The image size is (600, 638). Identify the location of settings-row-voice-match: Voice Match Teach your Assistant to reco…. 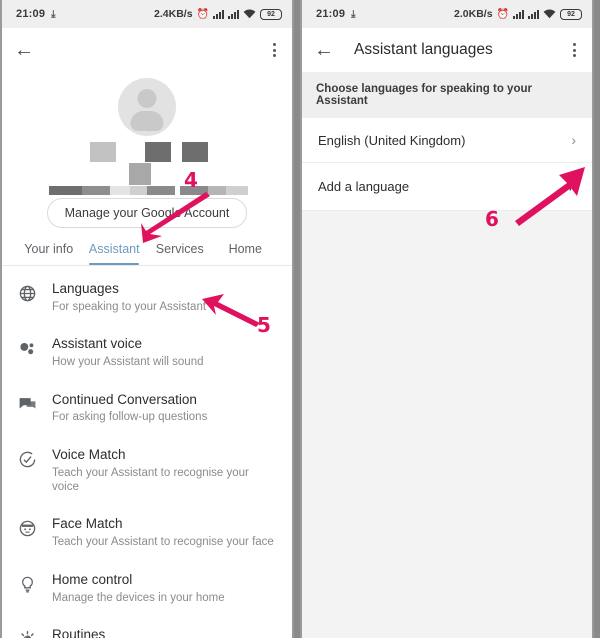
(147, 471).